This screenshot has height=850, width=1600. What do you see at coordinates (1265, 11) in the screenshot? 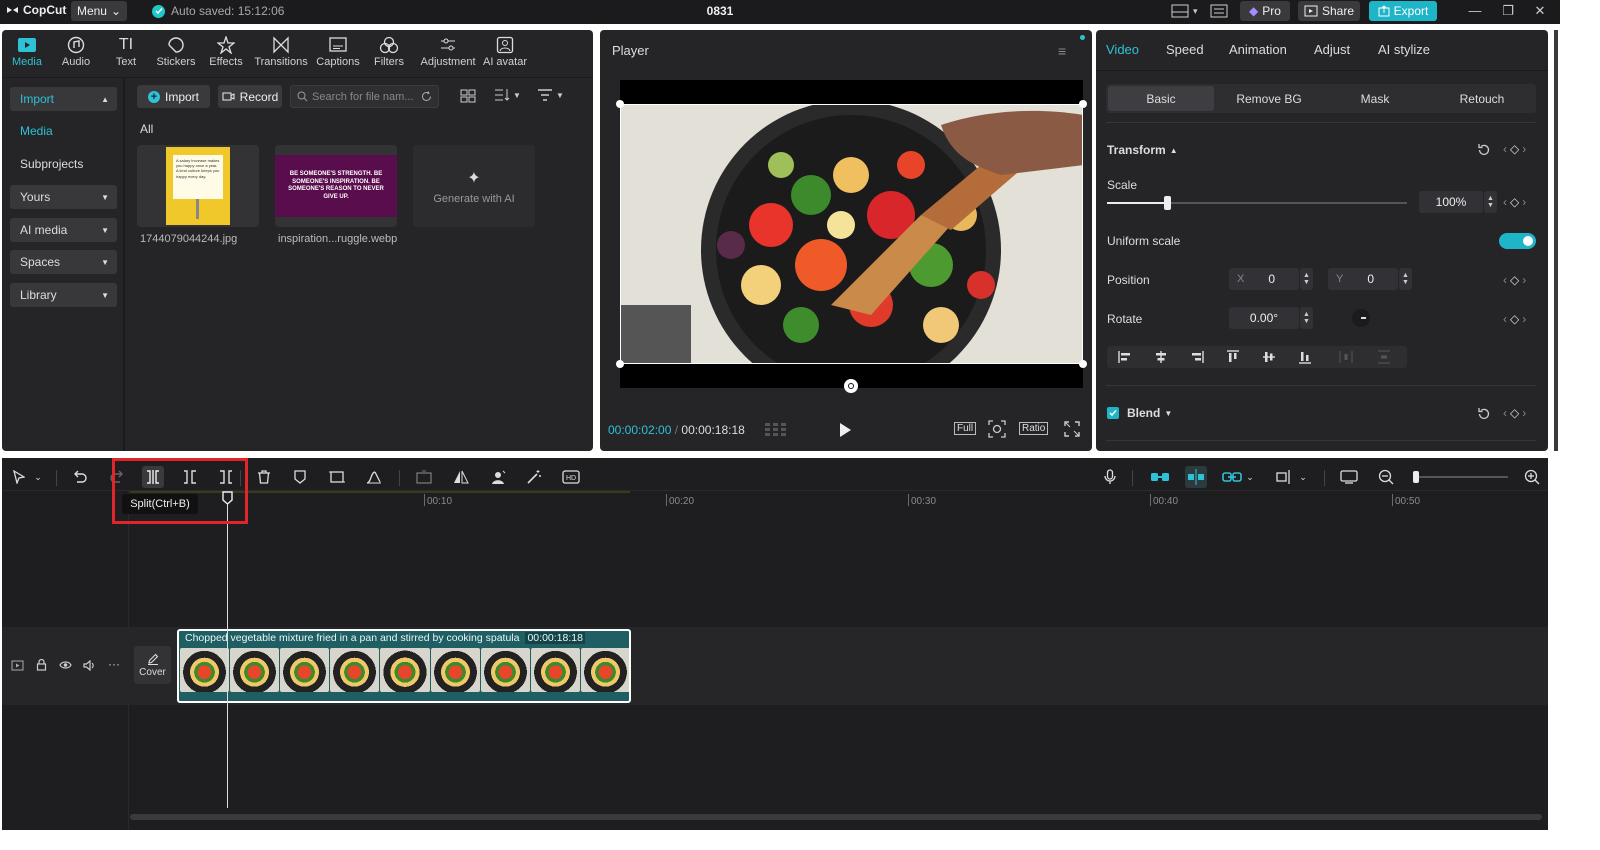
I see `pro-button: ◆ Pro` at bounding box center [1265, 11].